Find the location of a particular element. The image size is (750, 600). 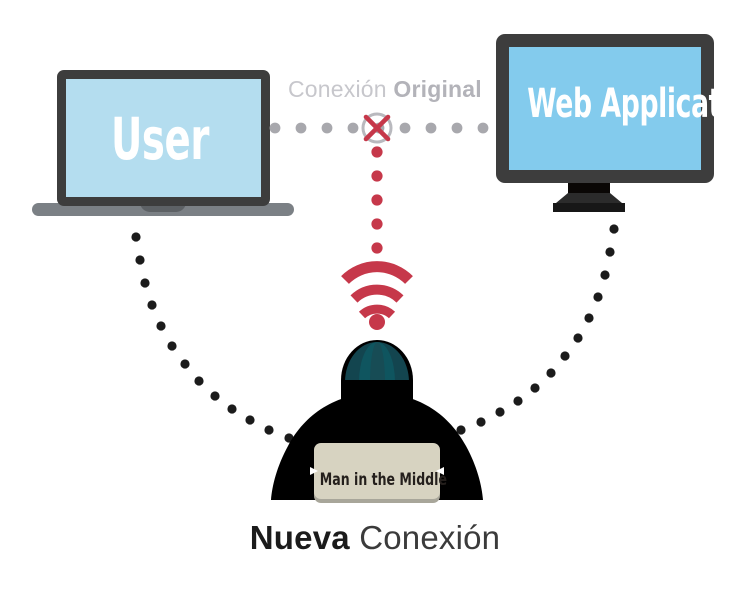

original-label-bold: Original is located at coordinates (437, 89).